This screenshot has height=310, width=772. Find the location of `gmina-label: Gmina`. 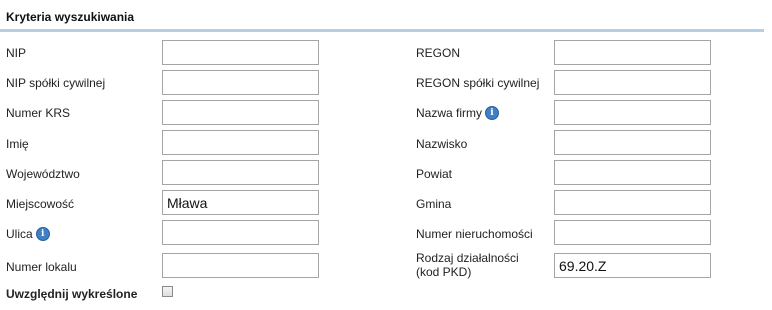

gmina-label: Gmina is located at coordinates (434, 203).